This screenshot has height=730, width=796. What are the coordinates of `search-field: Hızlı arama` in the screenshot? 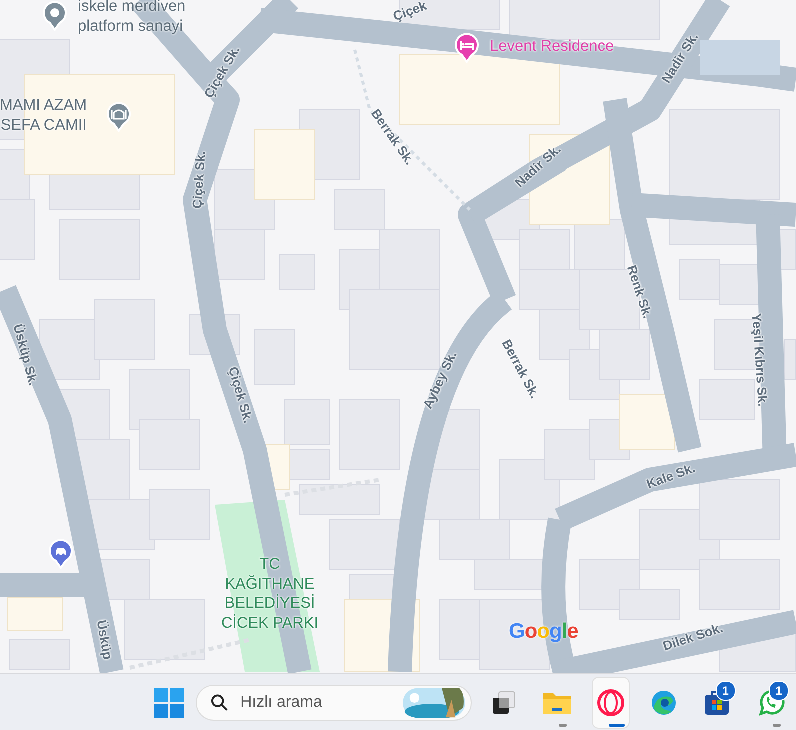 It's located at (315, 702).